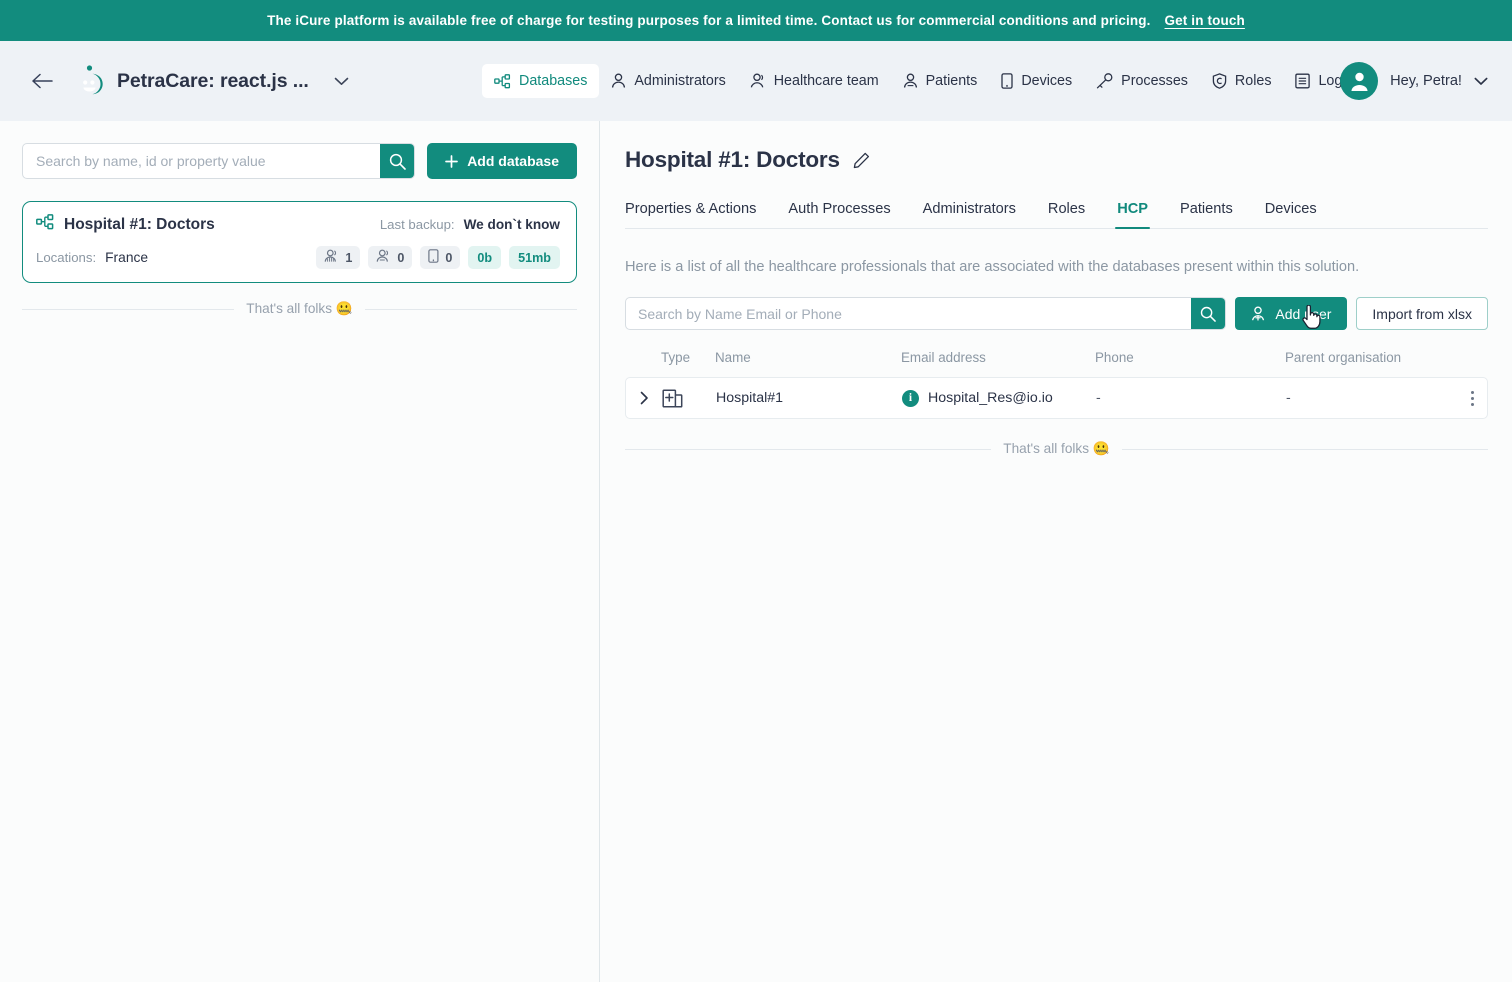 This screenshot has width=1512, height=982. Describe the element at coordinates (66, 257) in the screenshot. I see `locations-label: Locations:` at that location.